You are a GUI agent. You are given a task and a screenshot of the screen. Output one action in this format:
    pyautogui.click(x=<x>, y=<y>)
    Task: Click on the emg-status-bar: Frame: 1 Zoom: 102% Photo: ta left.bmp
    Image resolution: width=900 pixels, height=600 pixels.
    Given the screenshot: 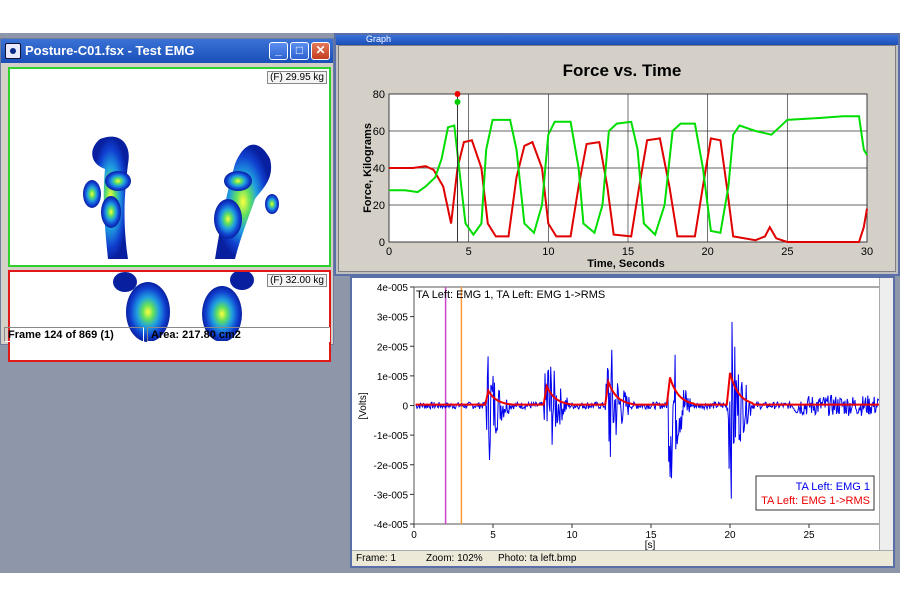 What is the action you would take?
    pyautogui.click(x=622, y=558)
    